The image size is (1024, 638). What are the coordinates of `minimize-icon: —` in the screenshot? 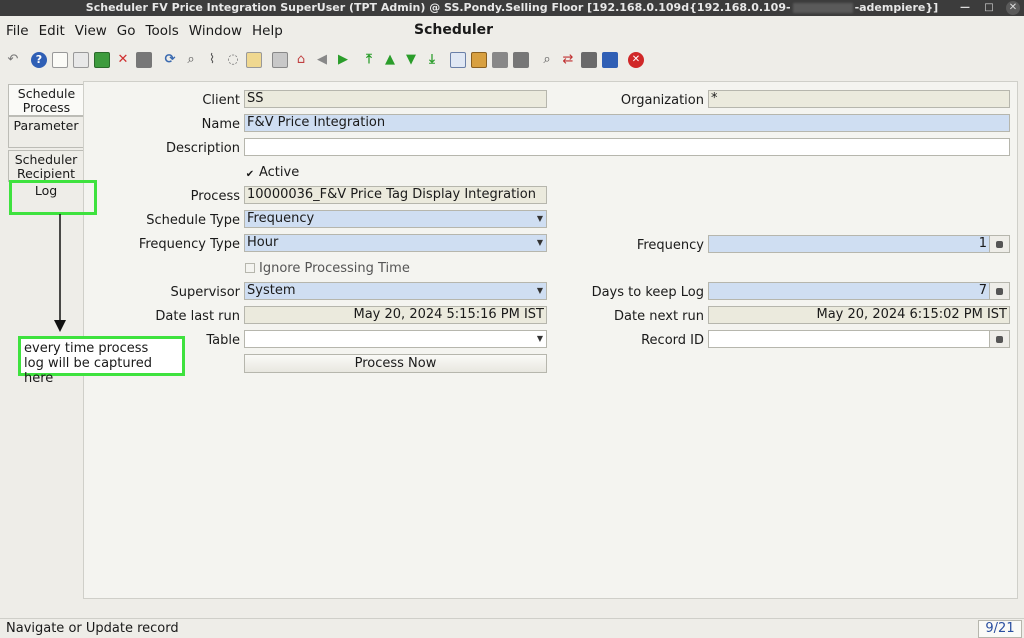 It's located at (965, 8).